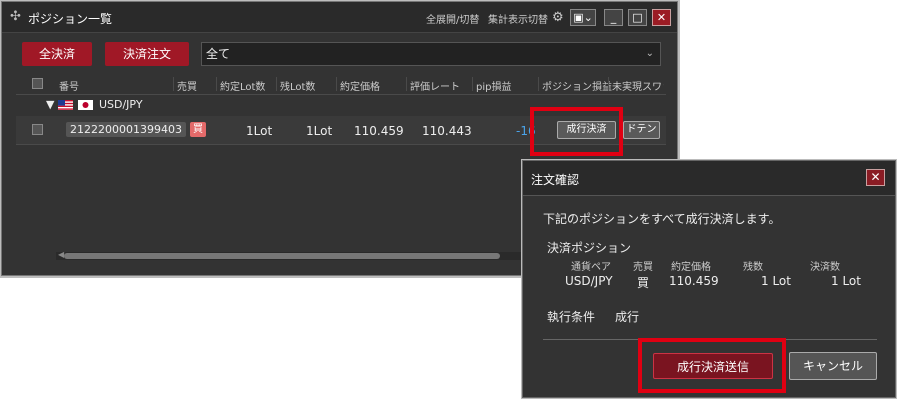 The height and width of the screenshot is (401, 900). I want to click on chevron-down-icon: ⌄, so click(649, 53).